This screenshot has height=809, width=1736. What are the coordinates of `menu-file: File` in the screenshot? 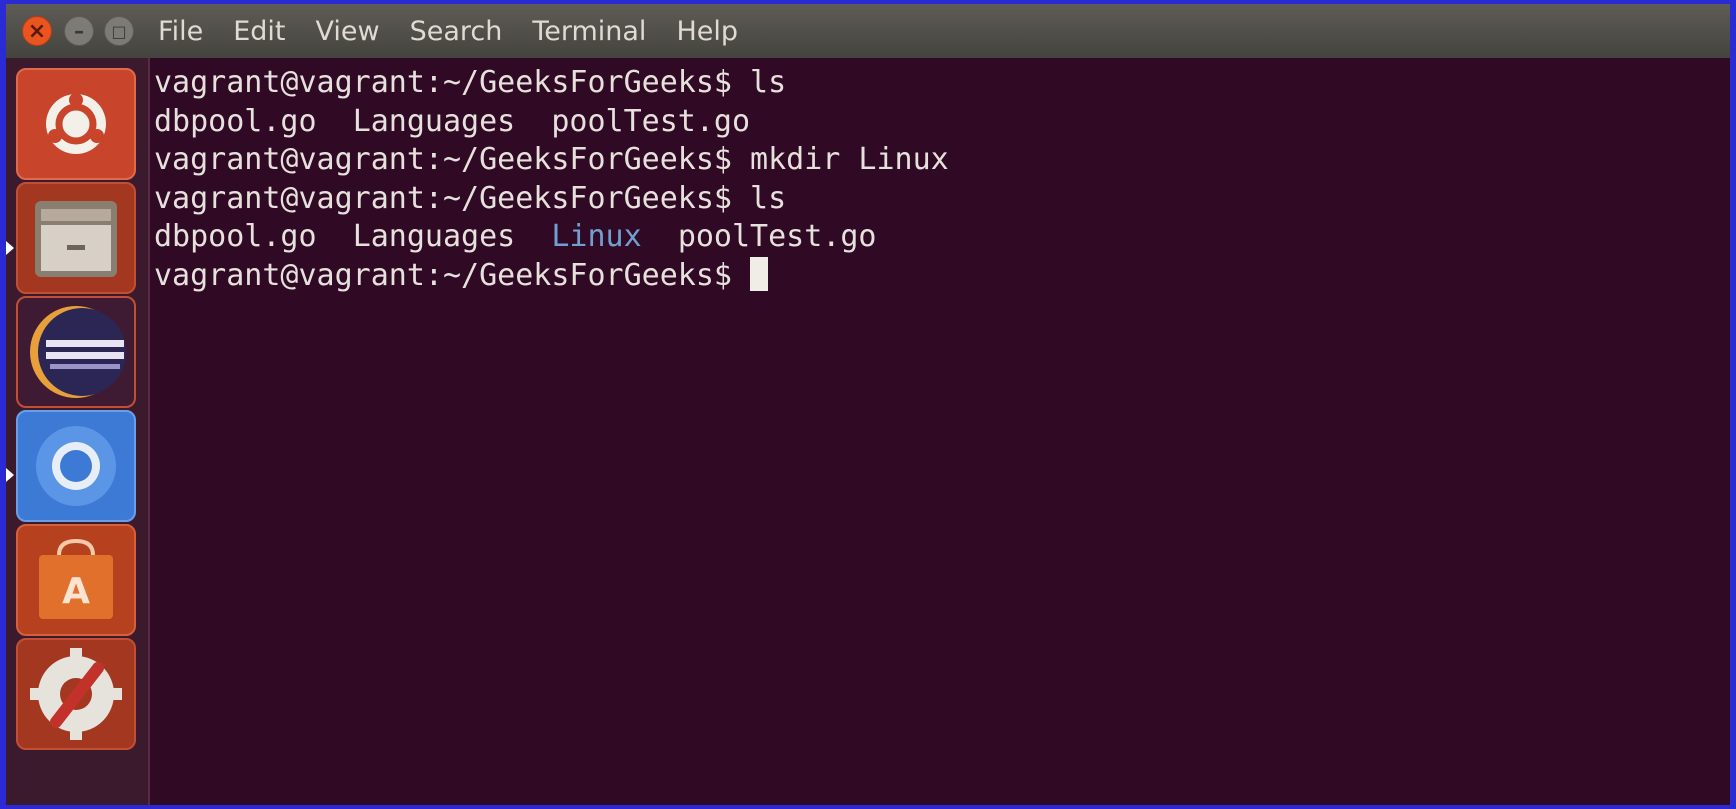 It's located at (180, 31).